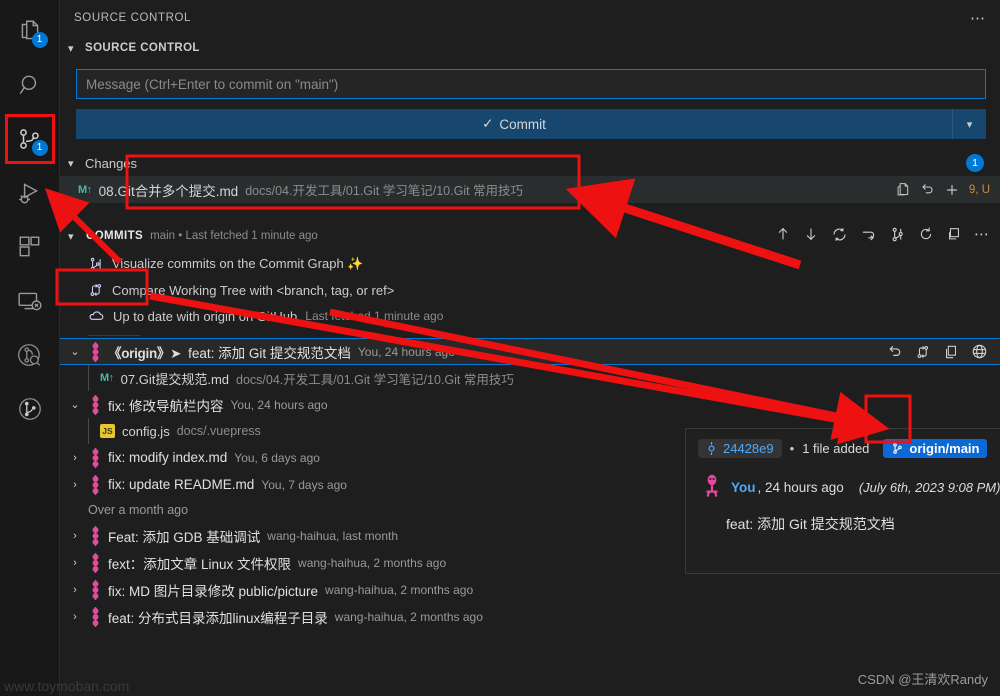 This screenshot has height=696, width=1000. What do you see at coordinates (530, 404) in the screenshot?
I see `commit-row: ⌄ fix: 修改导航栏内容 You, 24 hours ago` at bounding box center [530, 404].